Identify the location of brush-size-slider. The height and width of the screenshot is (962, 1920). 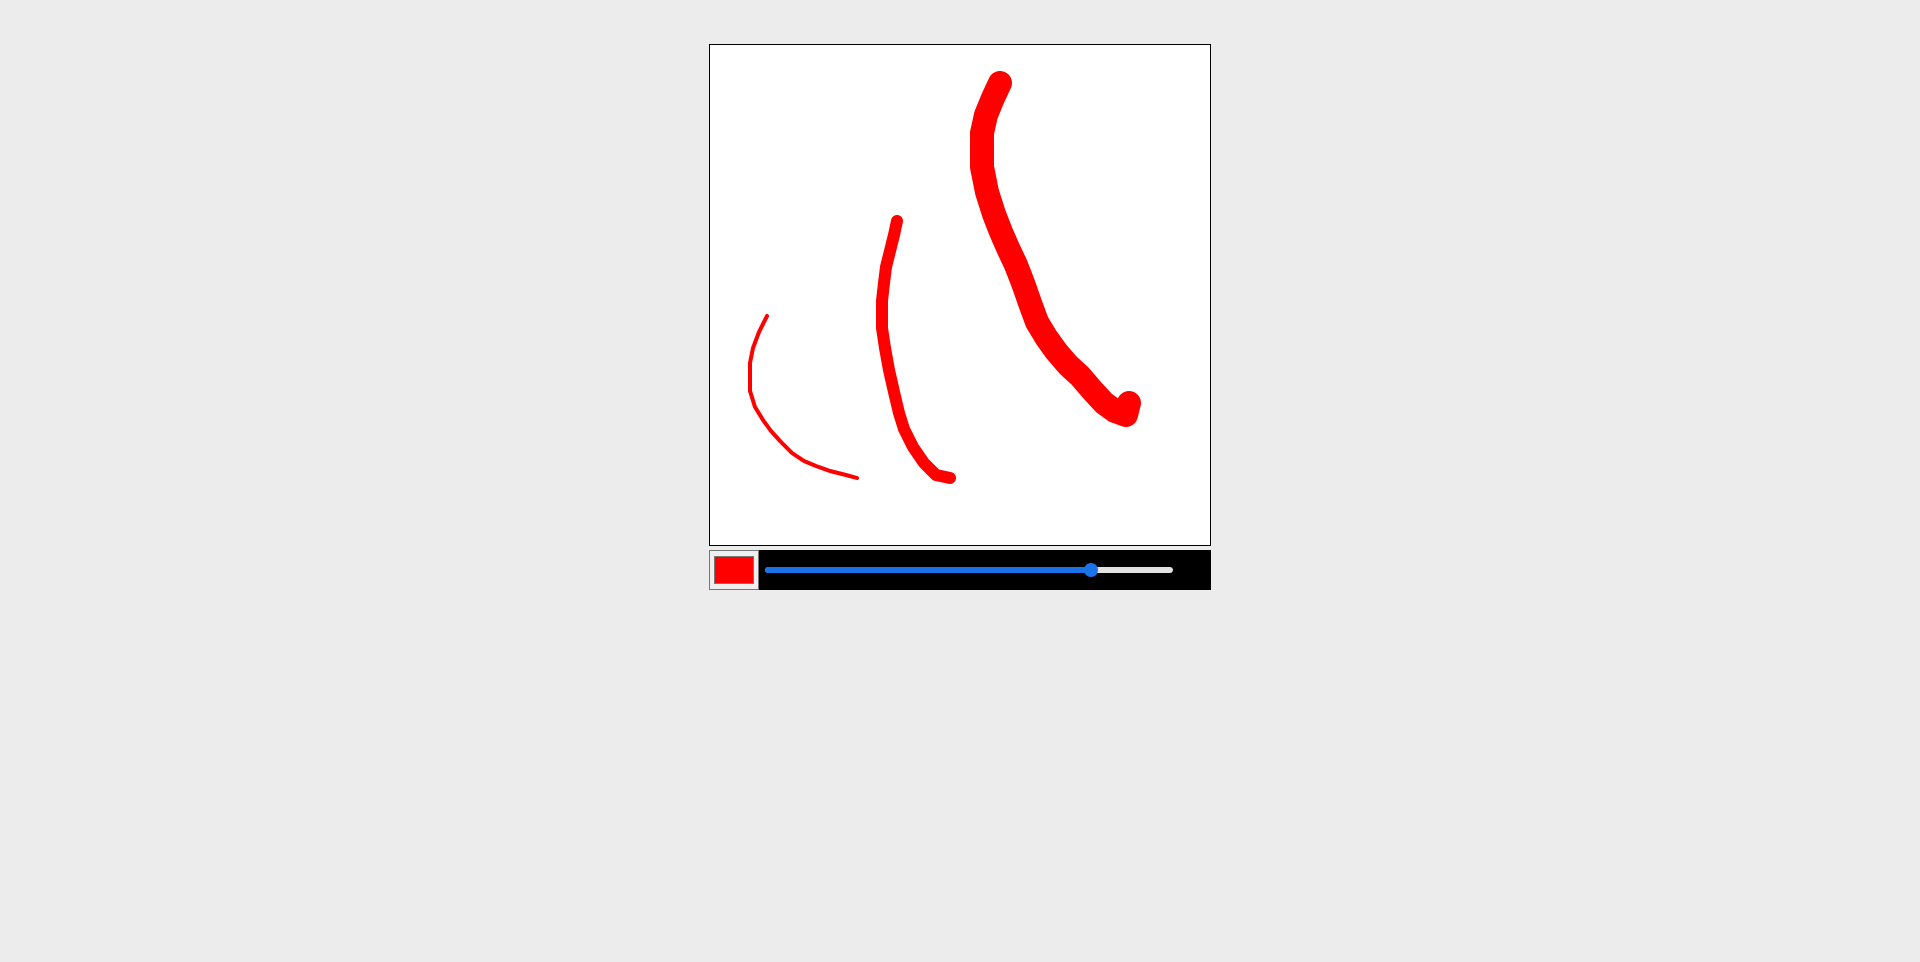
(969, 570).